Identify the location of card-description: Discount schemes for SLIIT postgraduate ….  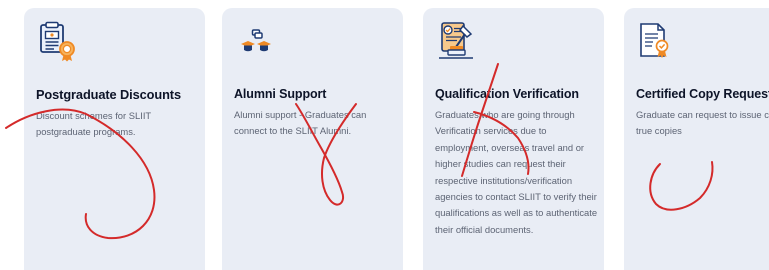
(93, 124).